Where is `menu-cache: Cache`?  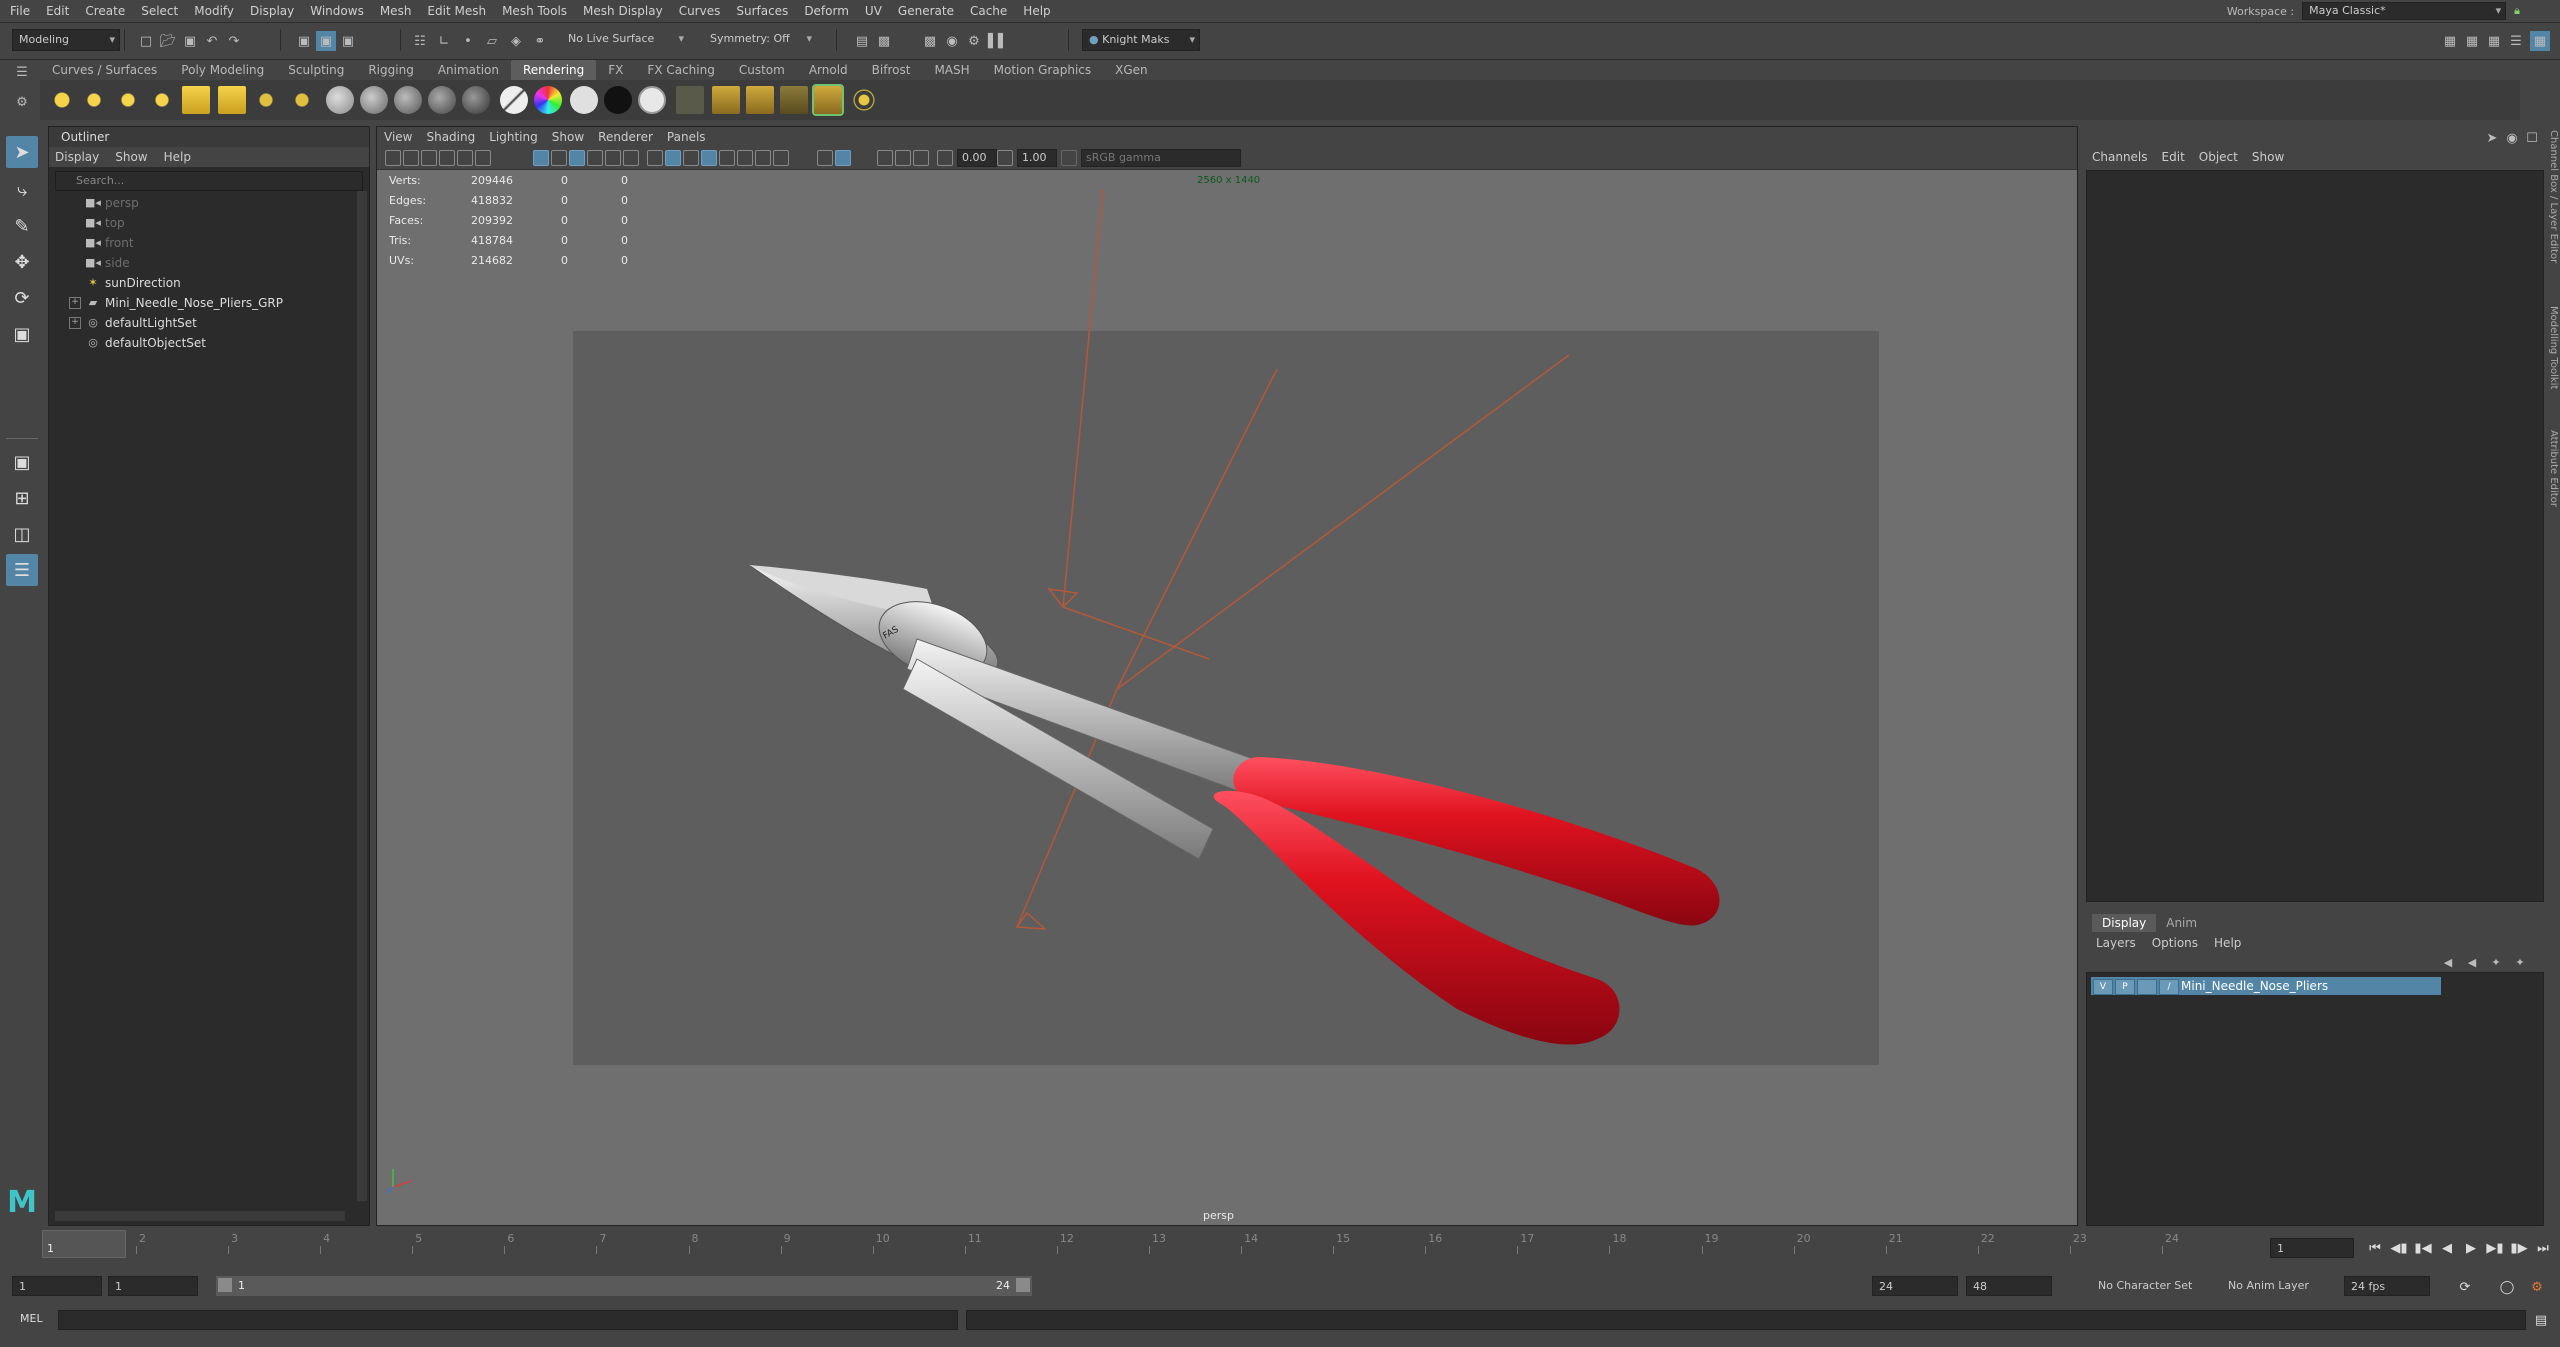
menu-cache: Cache is located at coordinates (988, 11).